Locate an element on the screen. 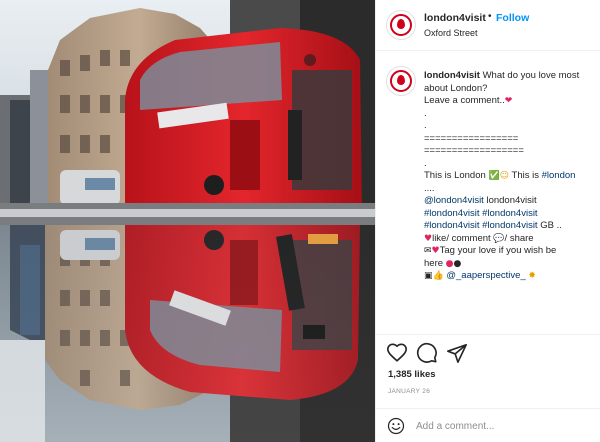 The height and width of the screenshot is (442, 600). actions-divider is located at coordinates (488, 334).